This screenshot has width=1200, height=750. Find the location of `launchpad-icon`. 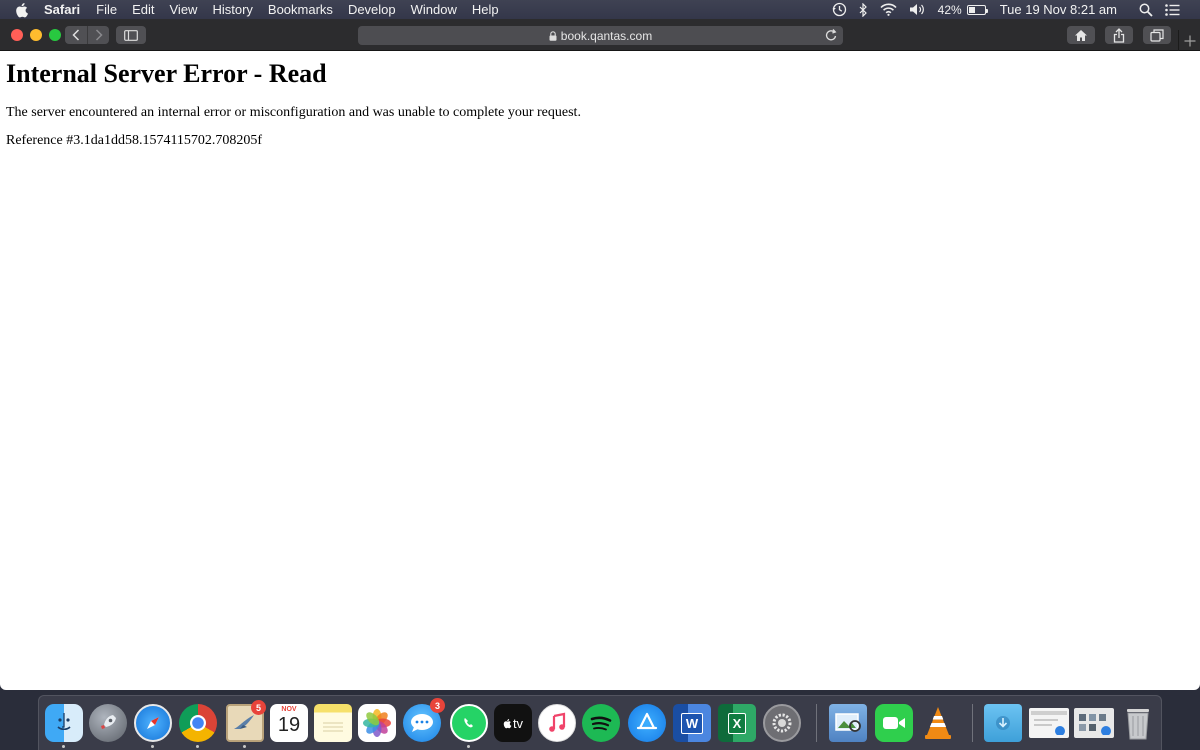

launchpad-icon is located at coordinates (108, 723).